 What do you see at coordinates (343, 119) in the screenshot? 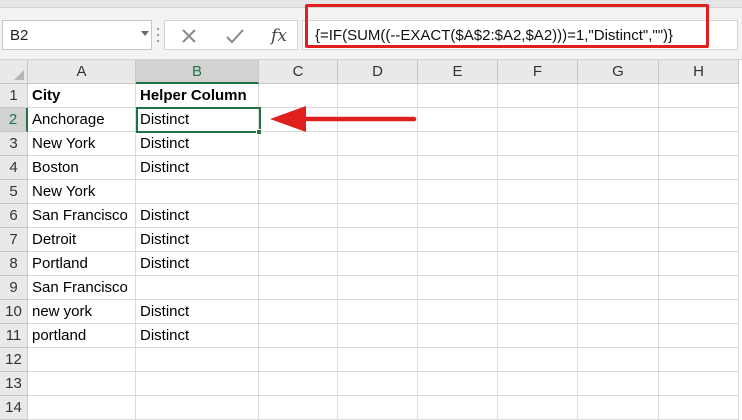
I see `annotation-arrow` at bounding box center [343, 119].